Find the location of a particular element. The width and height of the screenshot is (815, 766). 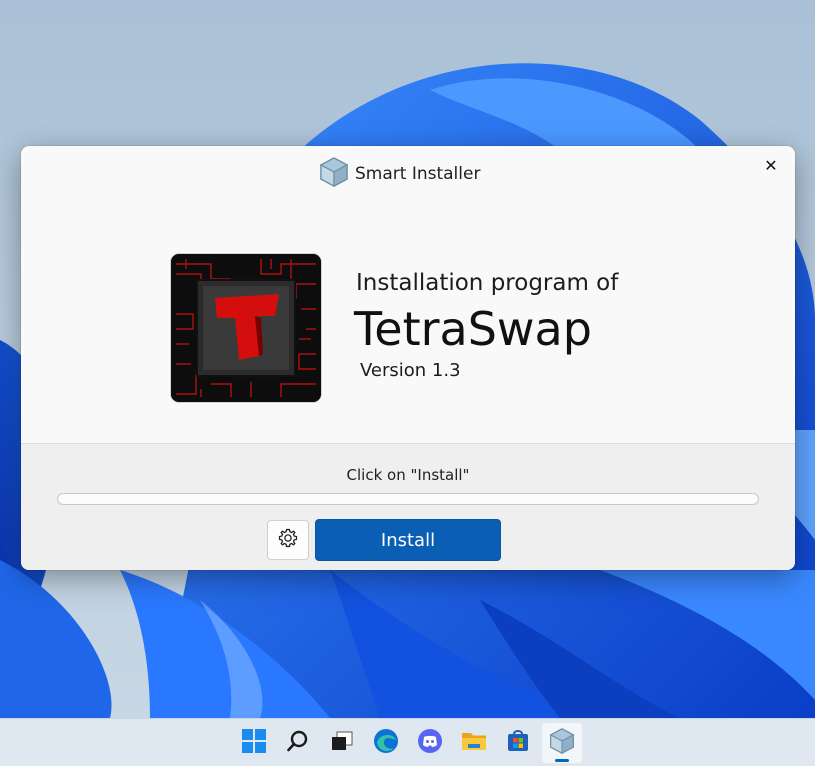

store-icon is located at coordinates (518, 743).